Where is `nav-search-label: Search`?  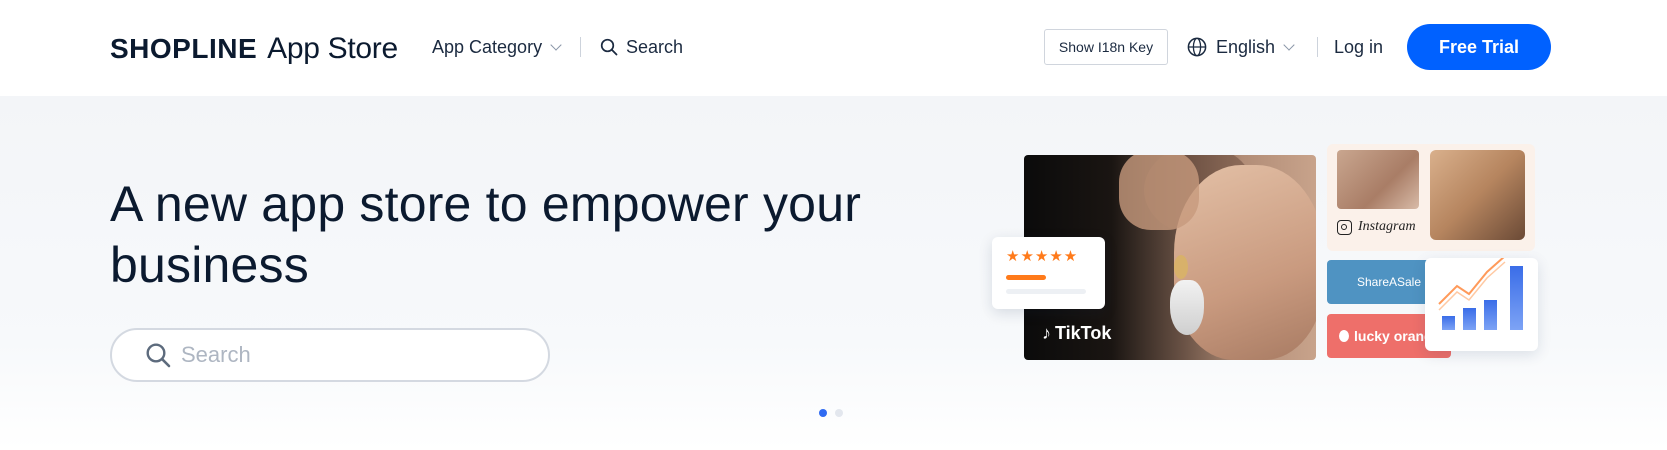 nav-search-label: Search is located at coordinates (655, 46).